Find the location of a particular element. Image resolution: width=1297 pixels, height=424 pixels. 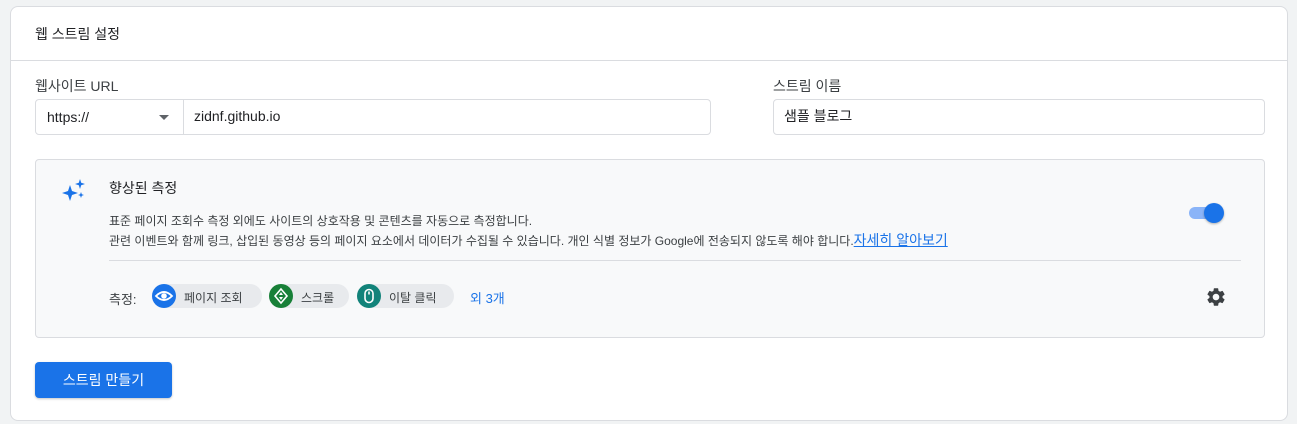

card-header: 웹 스트림 설정 is located at coordinates (649, 34).